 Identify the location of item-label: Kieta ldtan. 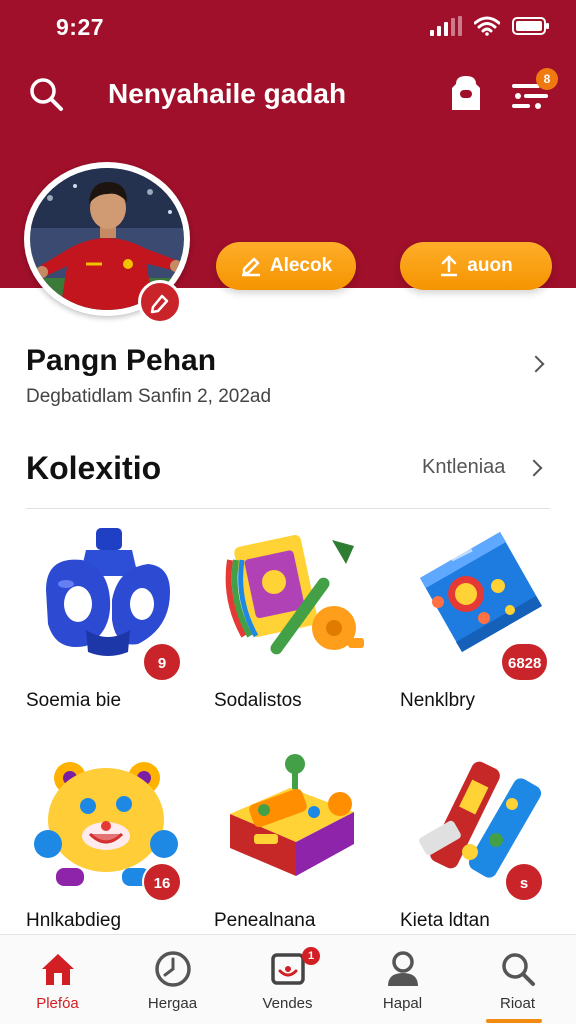
(445, 920).